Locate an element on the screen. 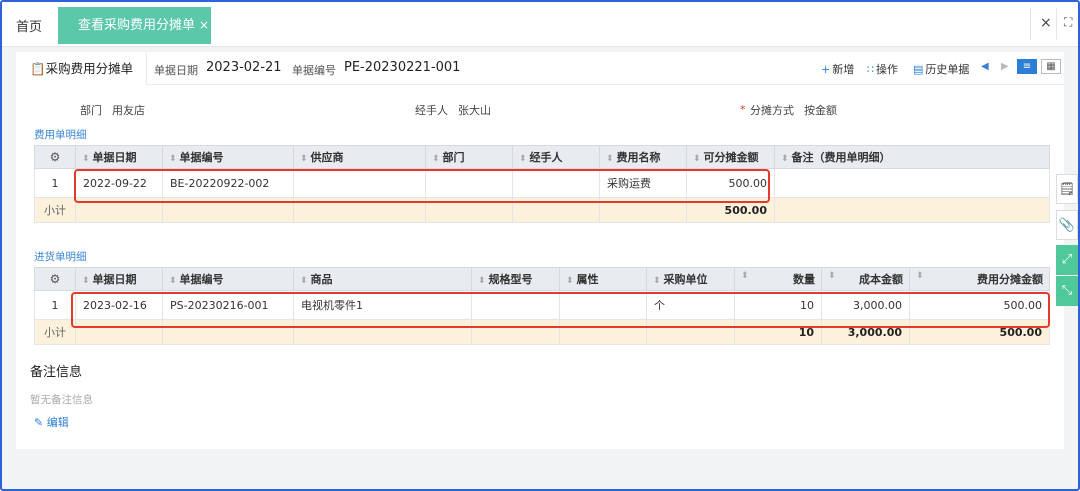 This screenshot has width=1080, height=491. alloc-method-label: 分摊方式 is located at coordinates (772, 110).